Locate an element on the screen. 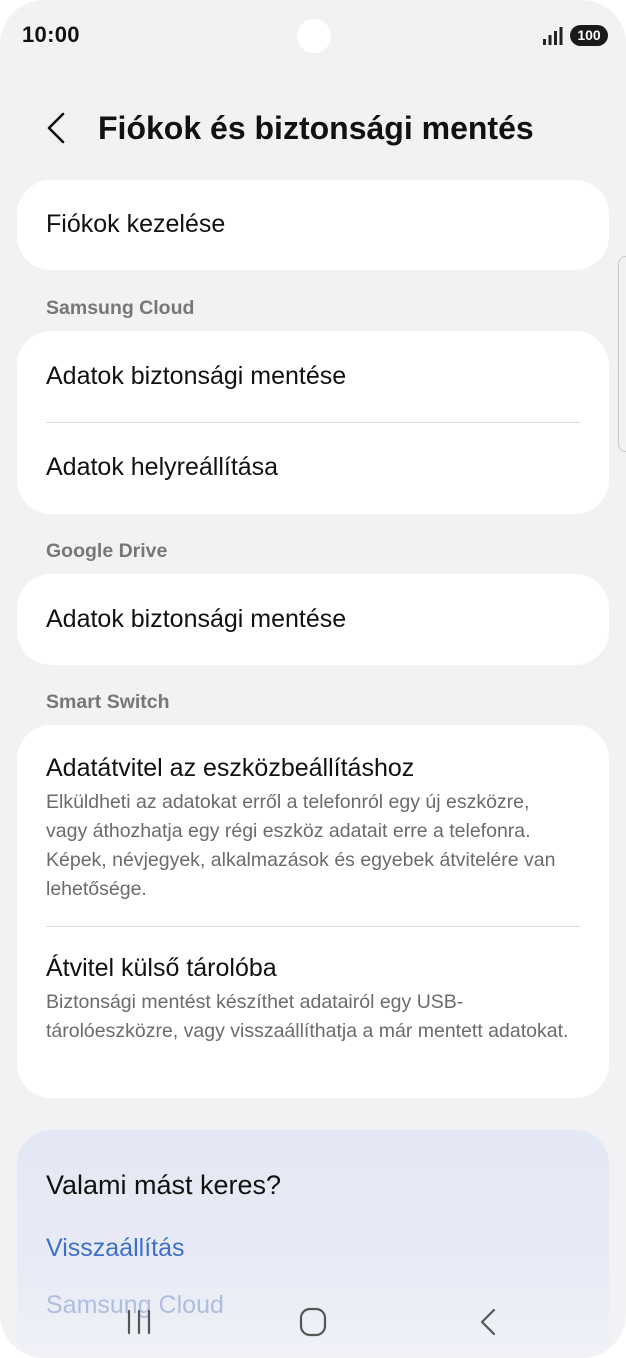  samsung-cloud-backup-item: Adatok biztonsági mentése is located at coordinates (313, 376).